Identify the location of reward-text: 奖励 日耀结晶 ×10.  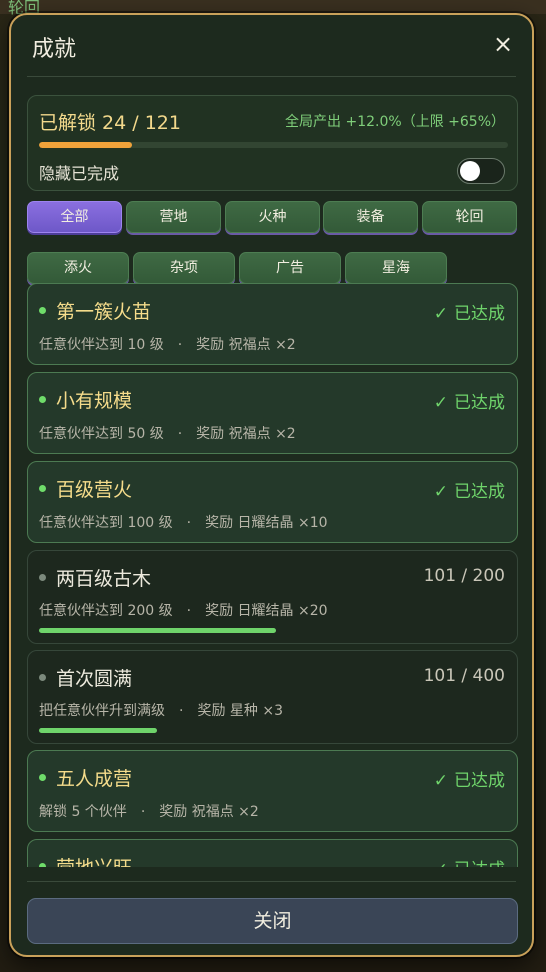
(266, 523).